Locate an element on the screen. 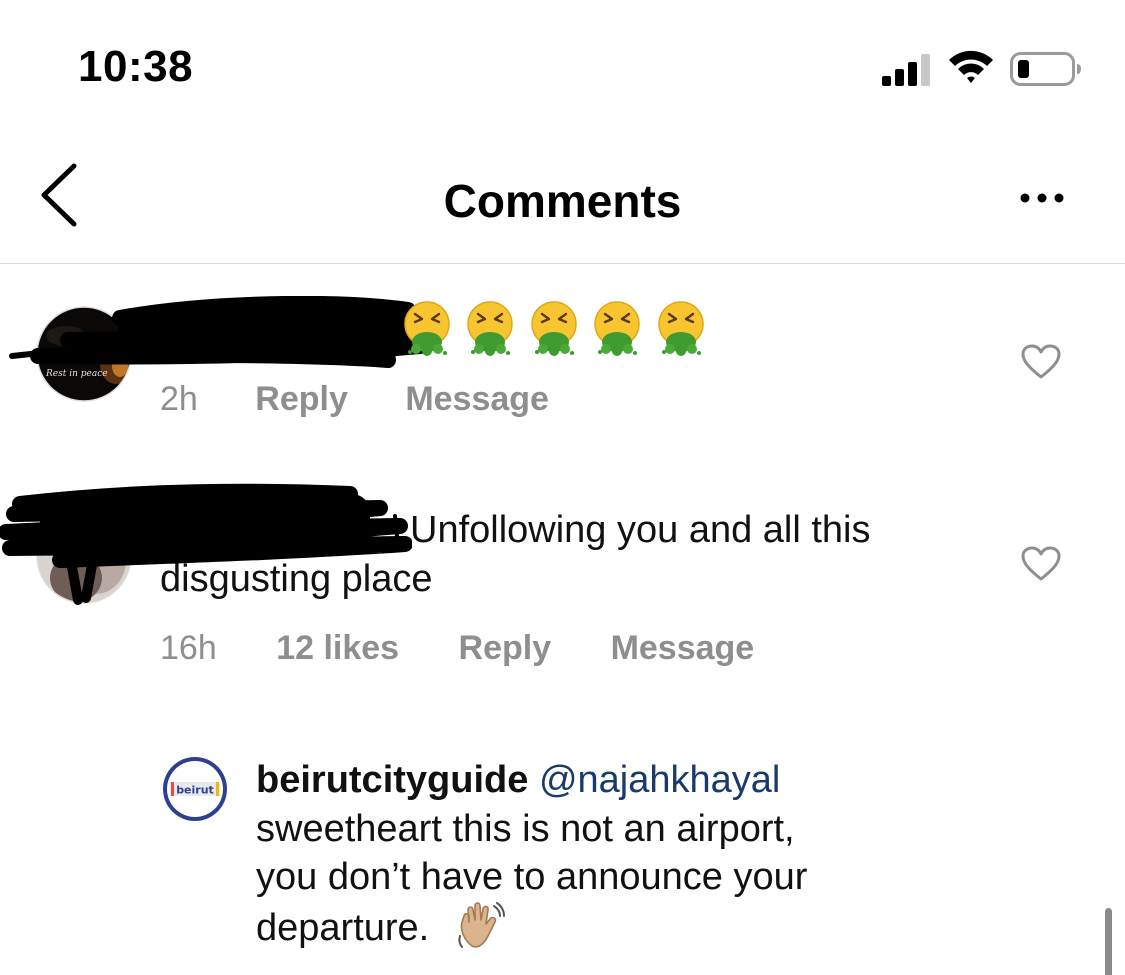  reply-mention: @najahkhayal is located at coordinates (659, 780).